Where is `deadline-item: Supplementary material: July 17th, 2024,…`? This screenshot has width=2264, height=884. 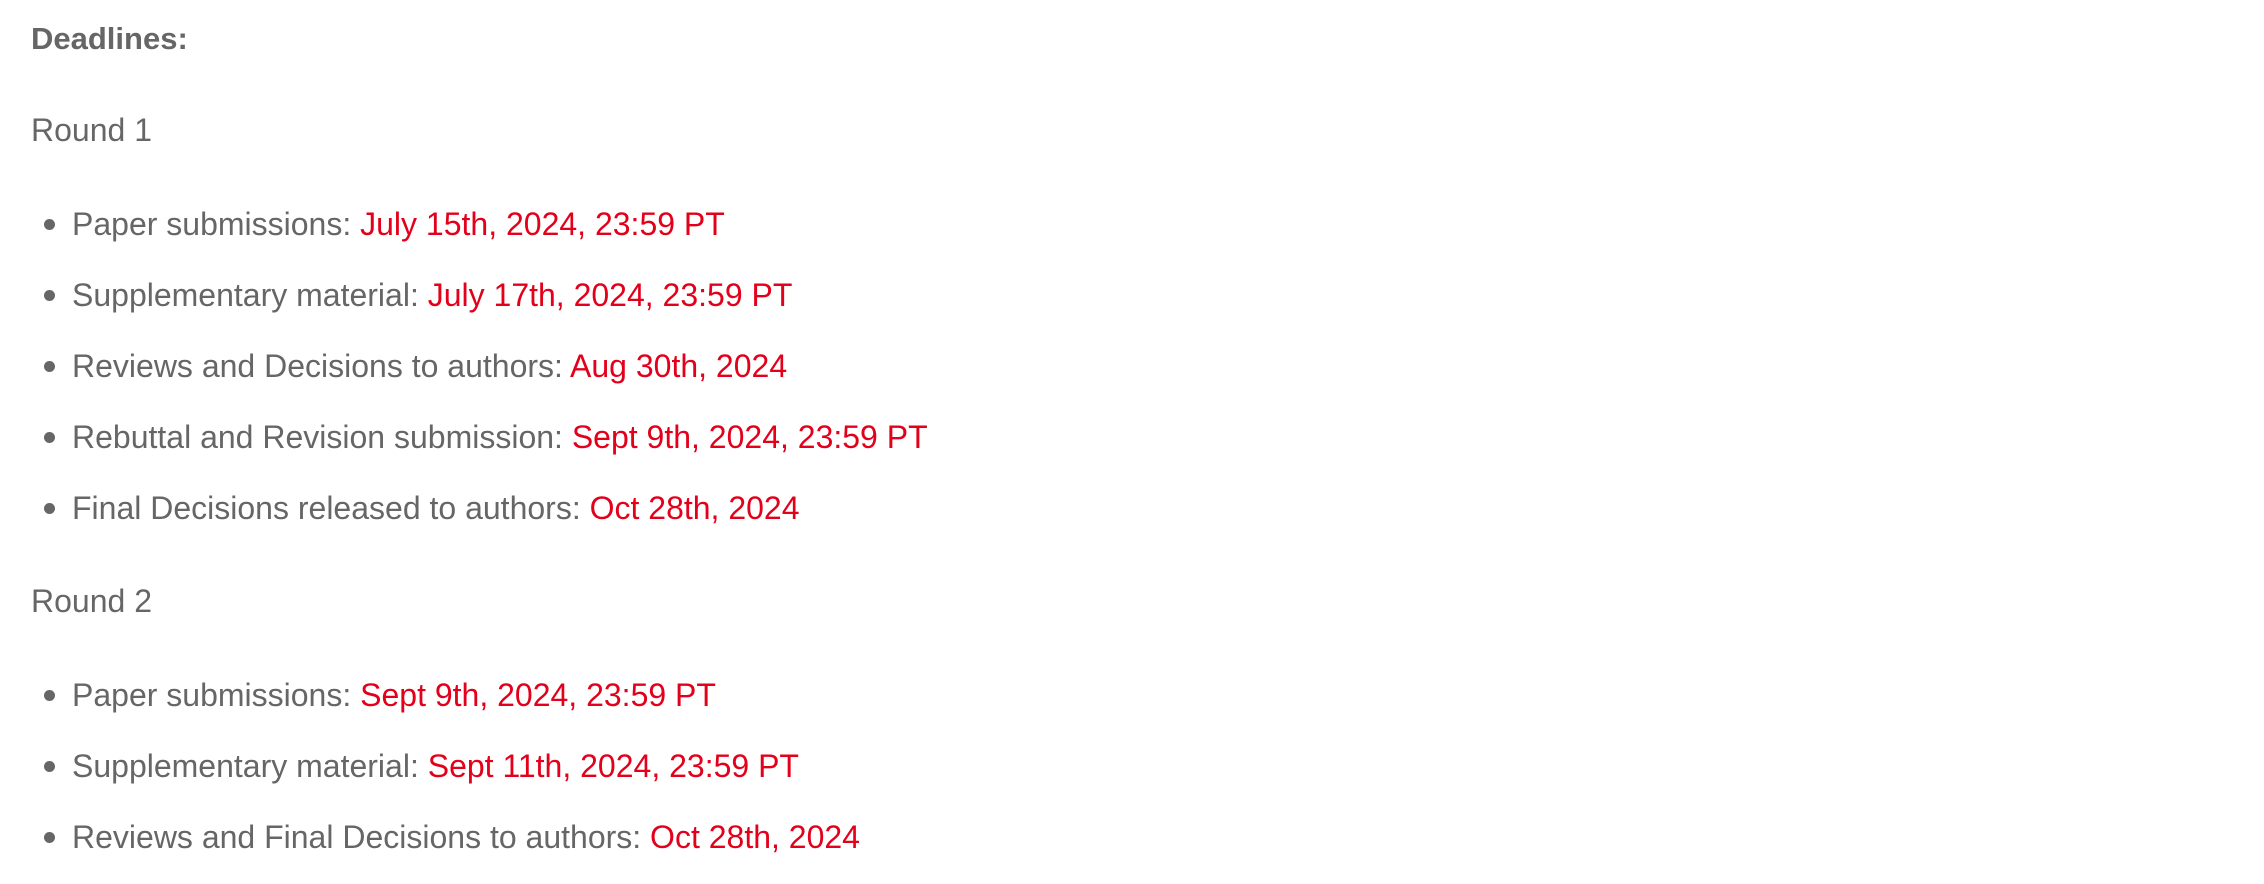 deadline-item: Supplementary material: July 17th, 2024,… is located at coordinates (479, 295).